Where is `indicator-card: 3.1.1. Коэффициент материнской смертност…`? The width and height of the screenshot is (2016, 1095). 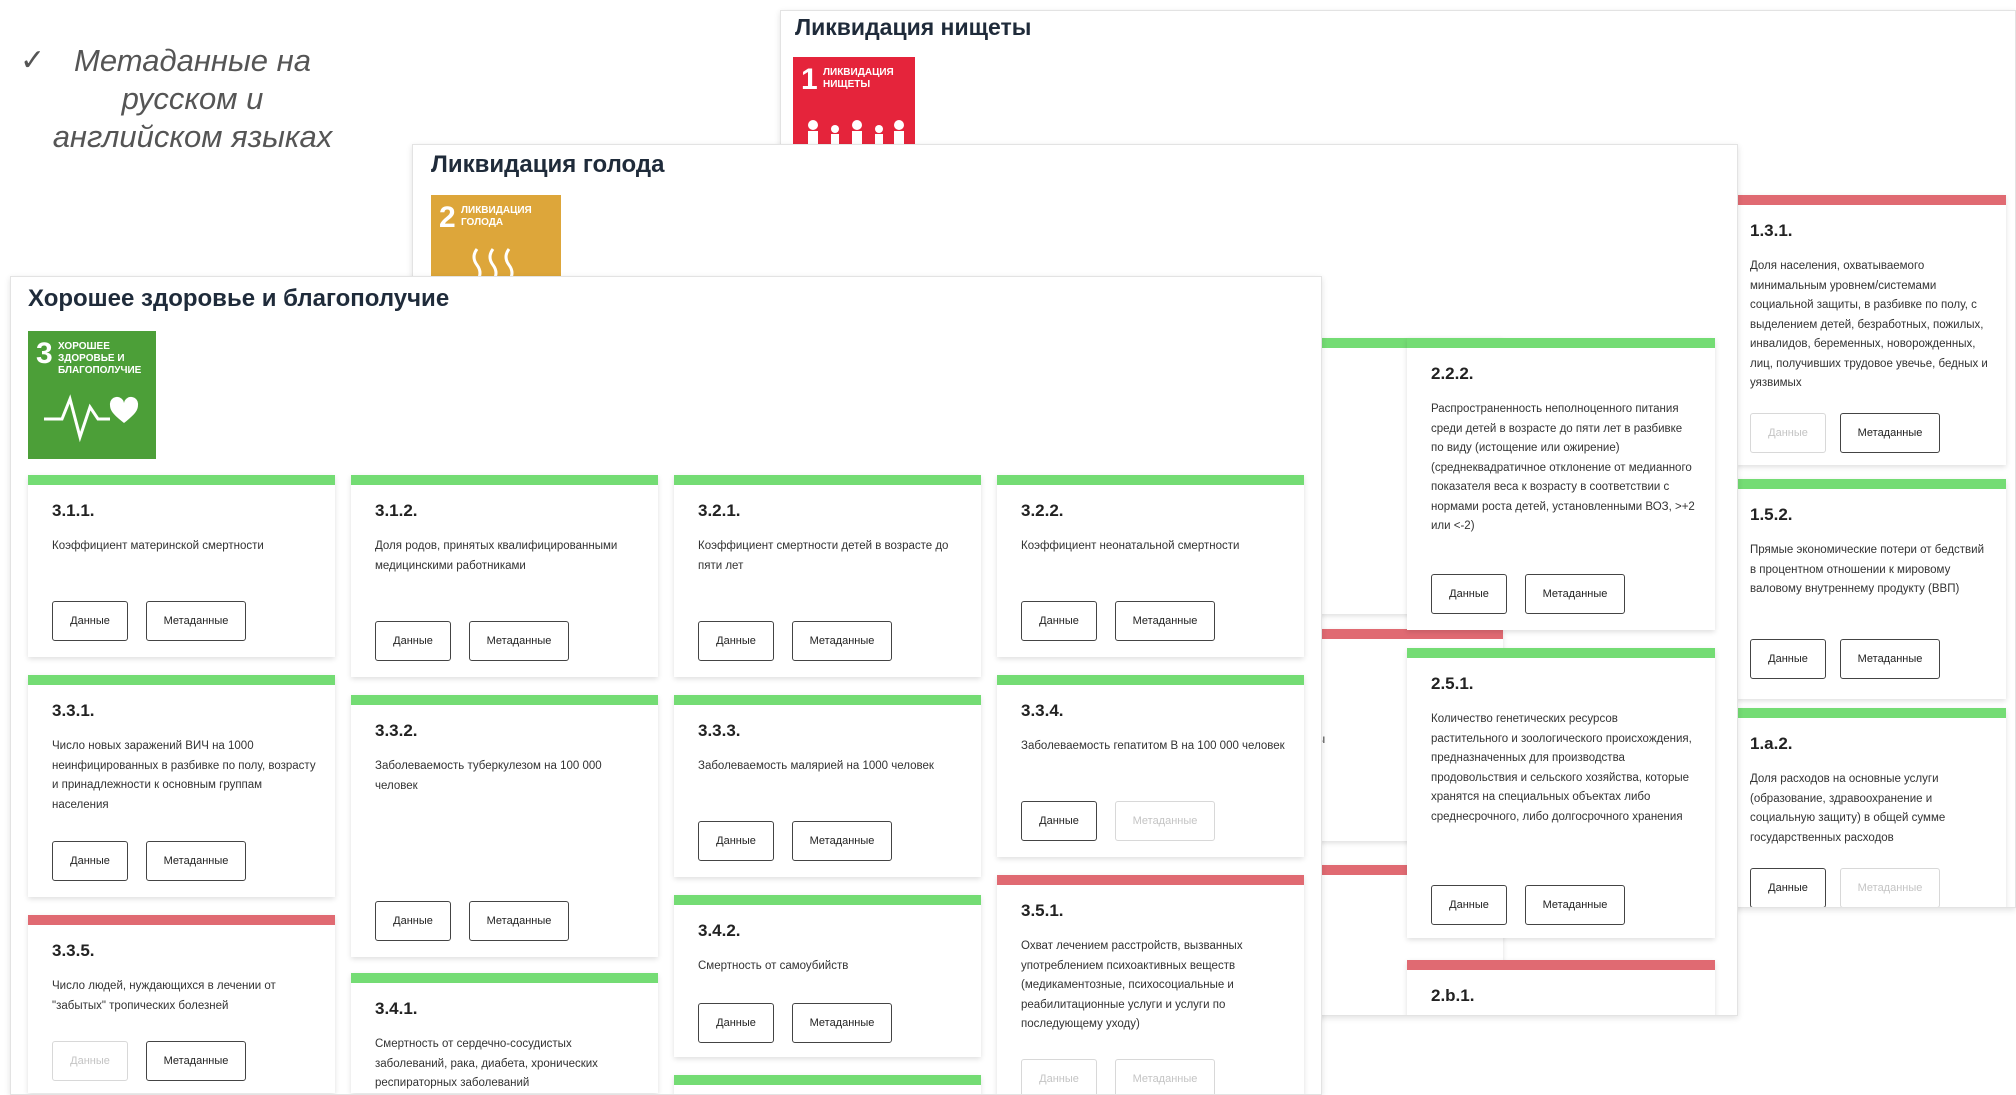
indicator-card: 3.1.1. Коэффициент материнской смертност… is located at coordinates (181, 566).